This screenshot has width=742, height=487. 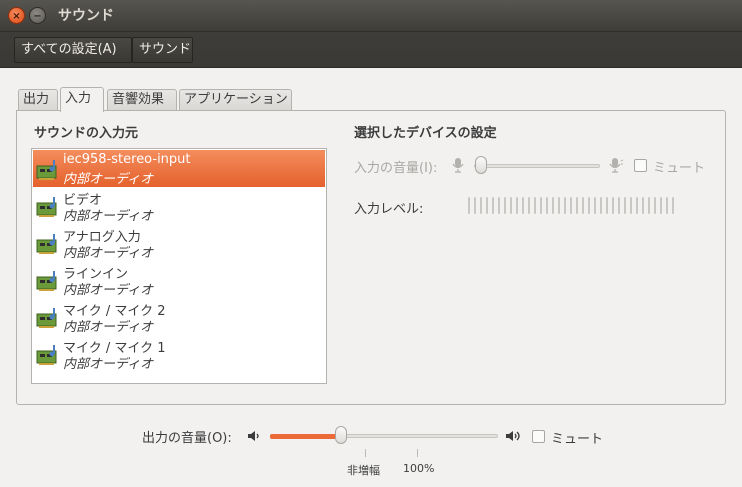 What do you see at coordinates (513, 436) in the screenshot?
I see `speaker-high-icon` at bounding box center [513, 436].